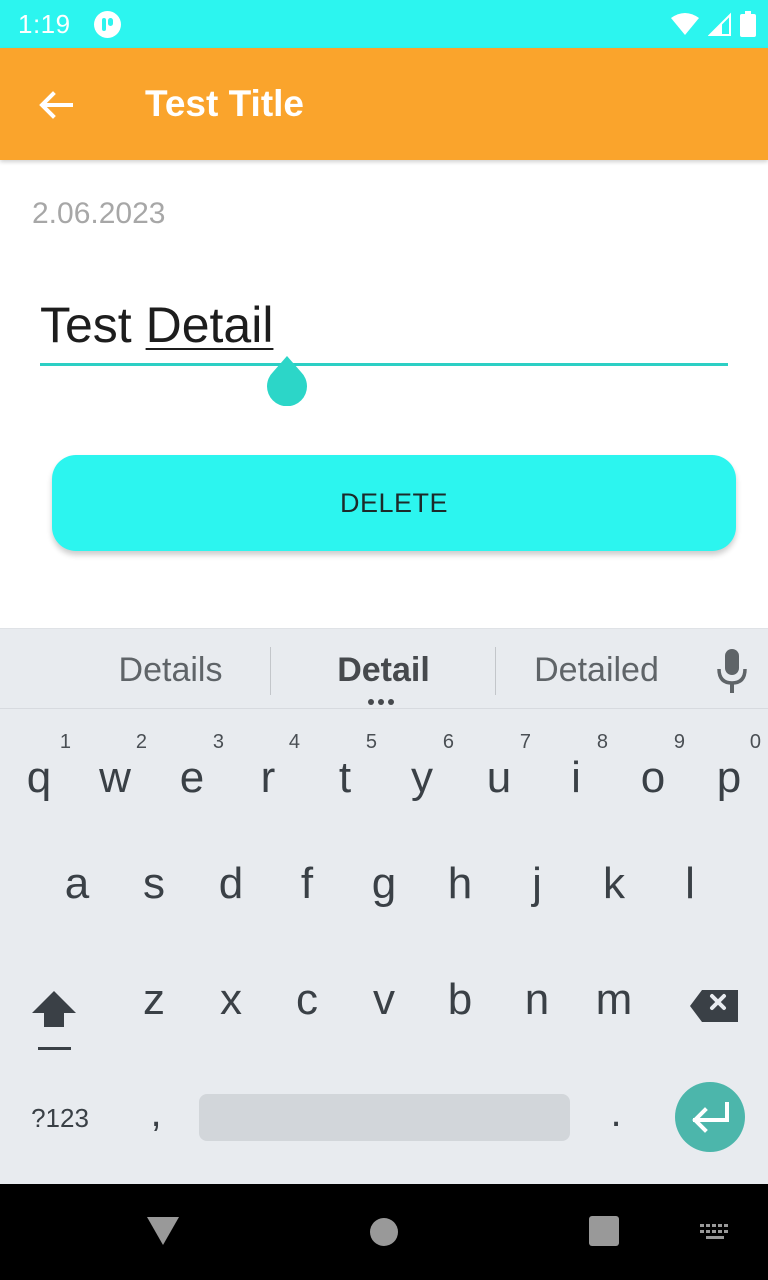 This screenshot has width=768, height=1280. Describe the element at coordinates (685, 24) in the screenshot. I see `wifi-icon` at that location.